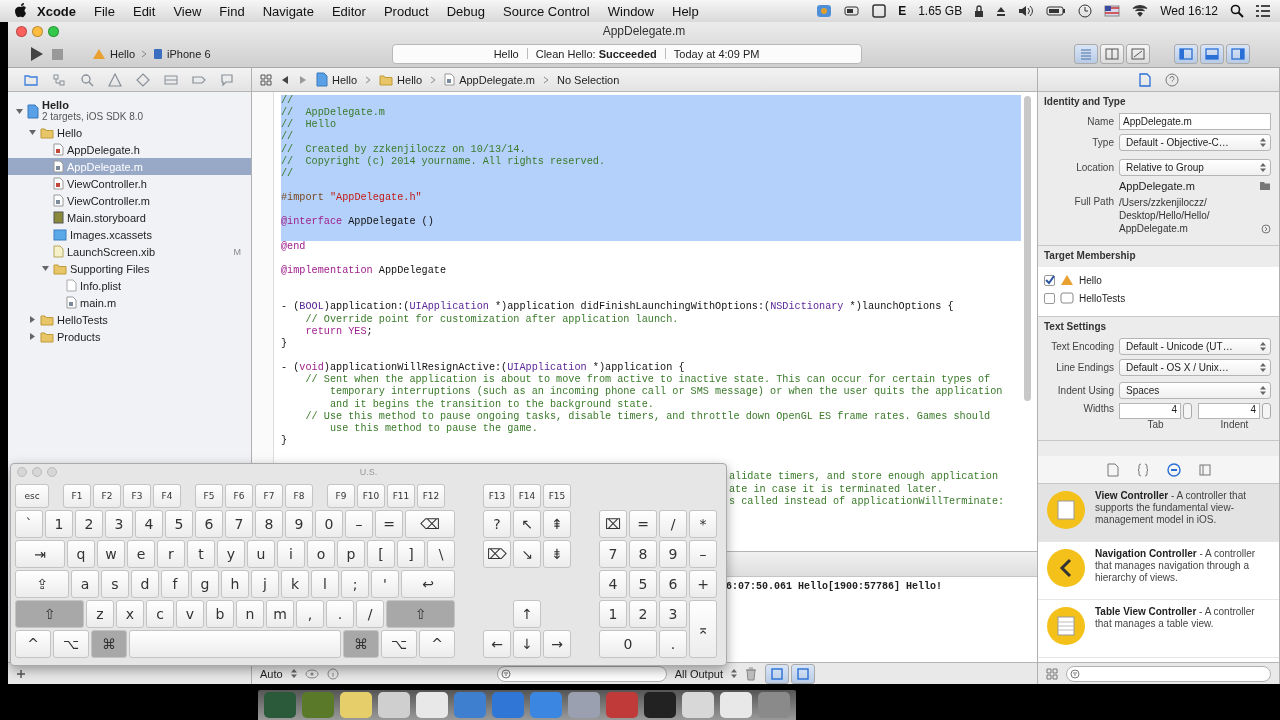 The height and width of the screenshot is (720, 1280). Describe the element at coordinates (673, 524) in the screenshot. I see `key: /` at that location.